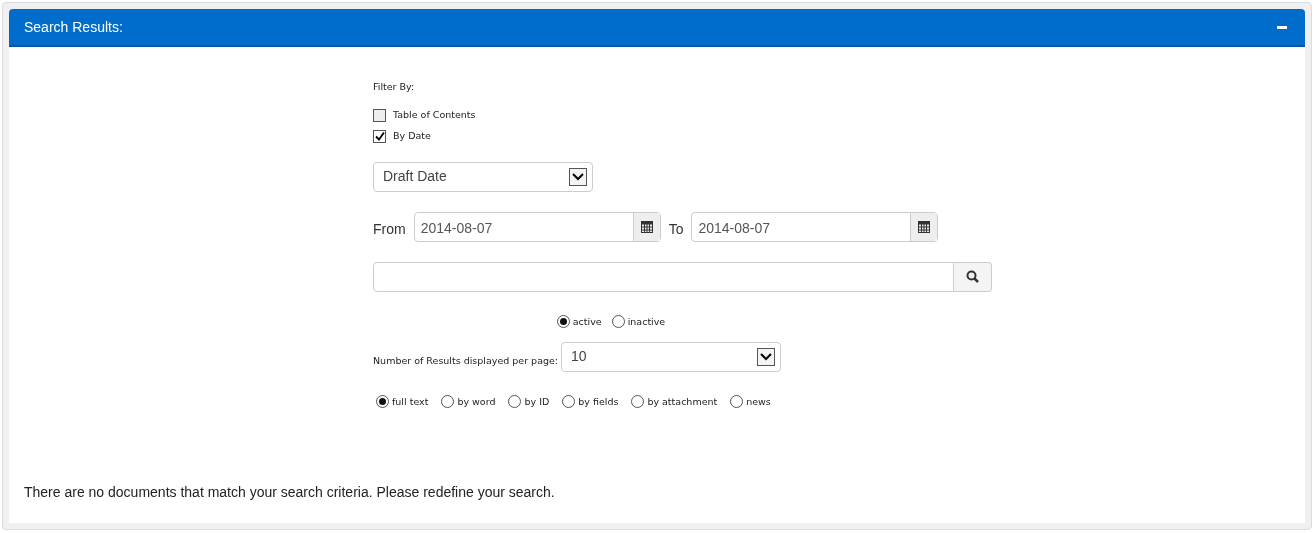  What do you see at coordinates (646, 321) in the screenshot?
I see `radio-label: inactive` at bounding box center [646, 321].